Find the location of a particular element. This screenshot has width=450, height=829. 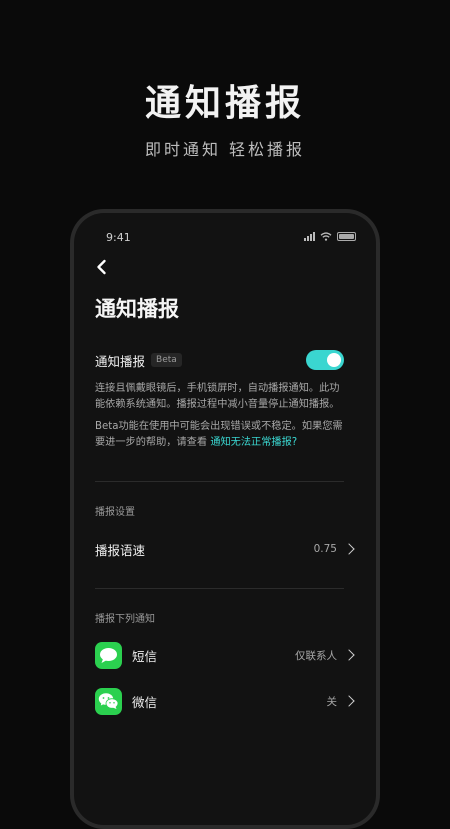

notify-toggle-switch is located at coordinates (325, 360).